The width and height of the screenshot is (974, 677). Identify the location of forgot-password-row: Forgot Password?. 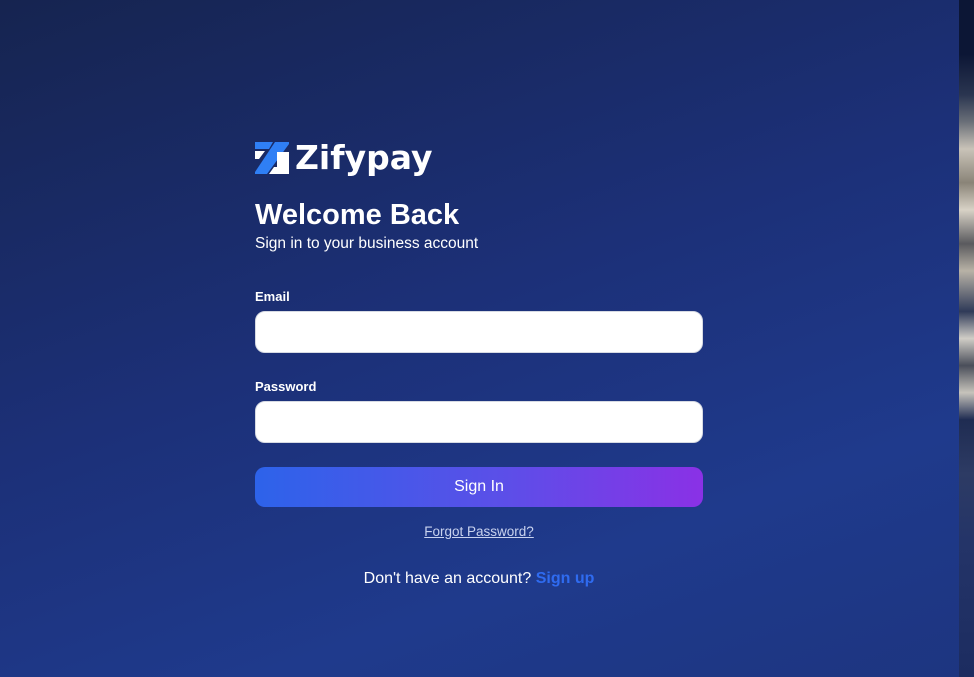
(479, 532).